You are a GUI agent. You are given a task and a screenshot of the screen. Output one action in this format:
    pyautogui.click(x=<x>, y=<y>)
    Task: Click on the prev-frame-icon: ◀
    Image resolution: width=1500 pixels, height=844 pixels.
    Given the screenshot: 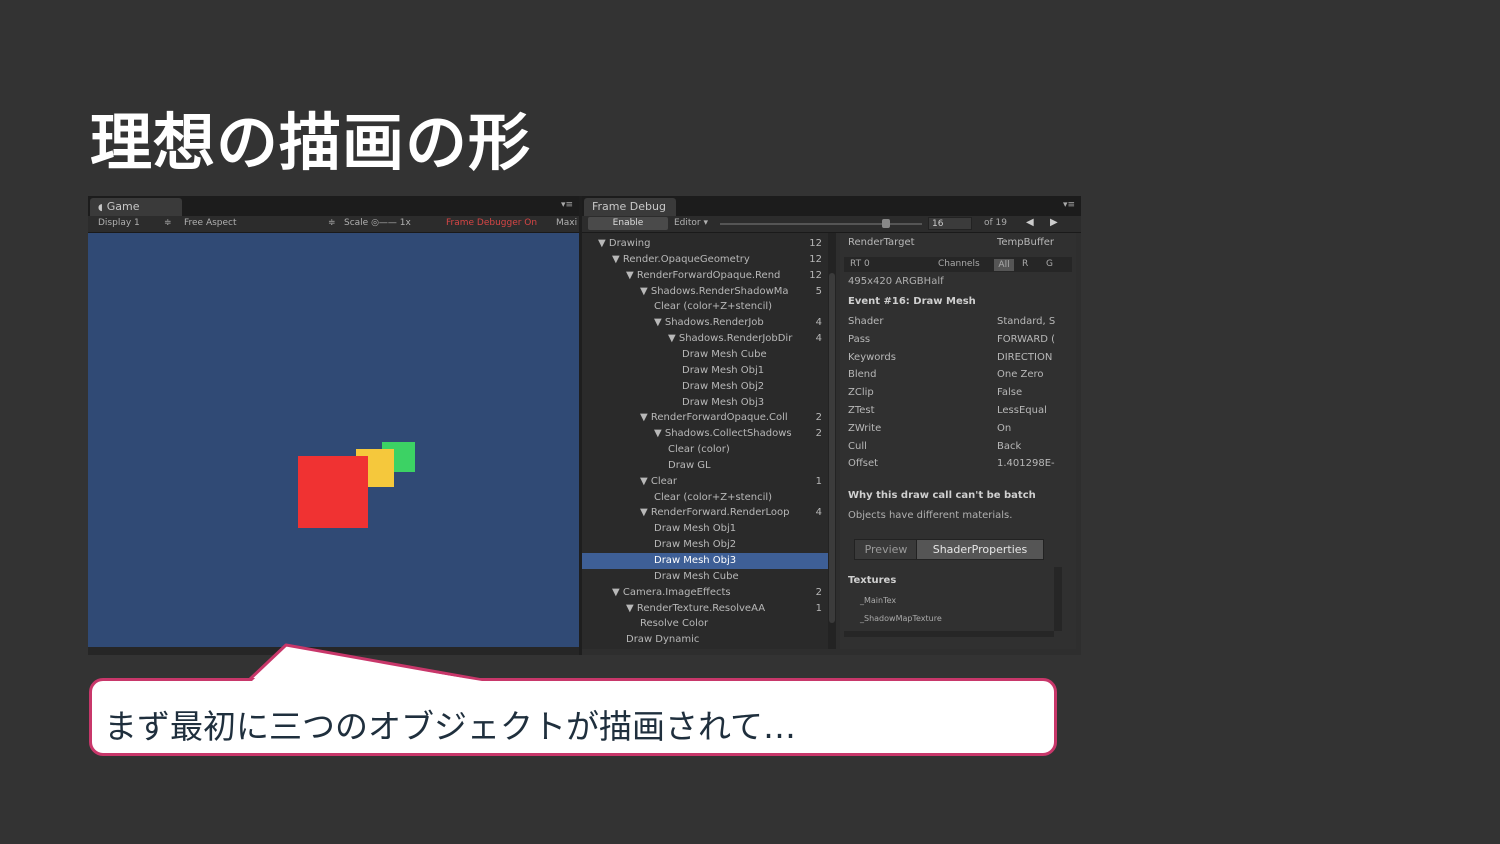 What is the action you would take?
    pyautogui.click(x=1030, y=222)
    